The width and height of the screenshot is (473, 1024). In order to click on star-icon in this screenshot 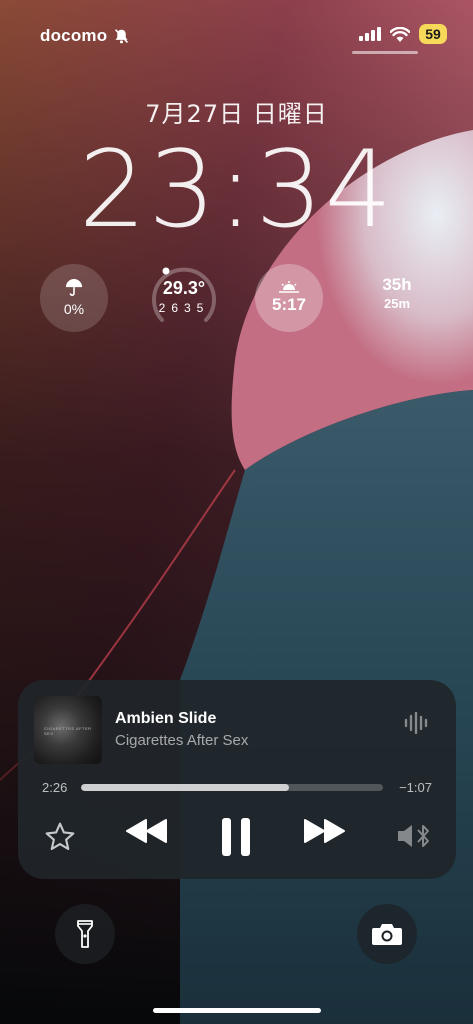, I will do `click(60, 836)`.